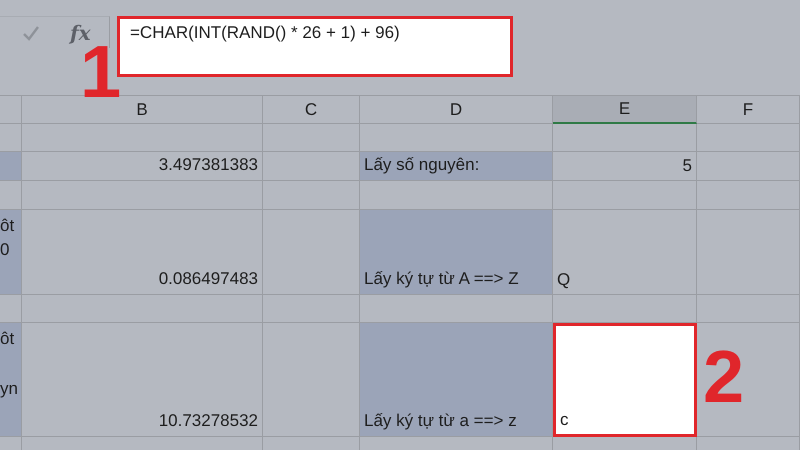  I want to click on value-cell: Q, so click(625, 252).